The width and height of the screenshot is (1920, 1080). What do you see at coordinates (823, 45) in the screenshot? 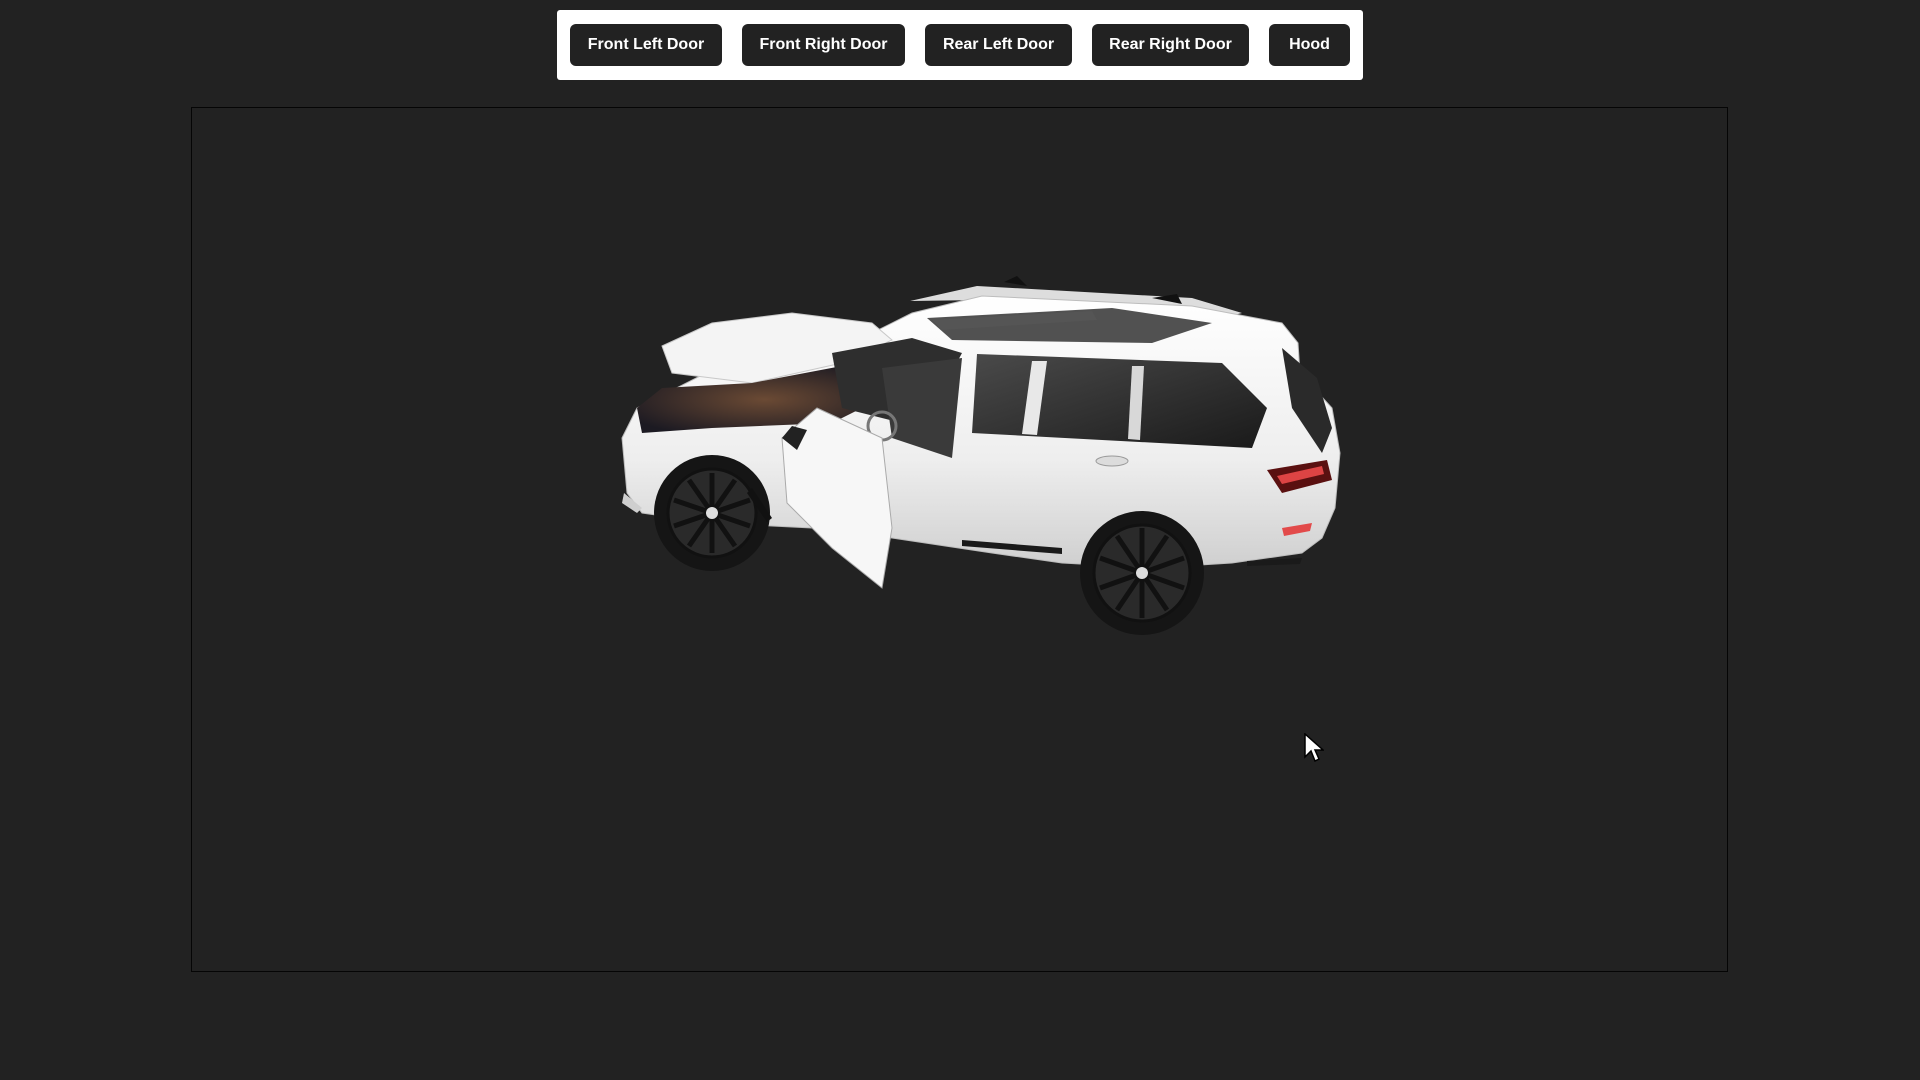
I see `front-right-door-button: Front Right Door` at bounding box center [823, 45].